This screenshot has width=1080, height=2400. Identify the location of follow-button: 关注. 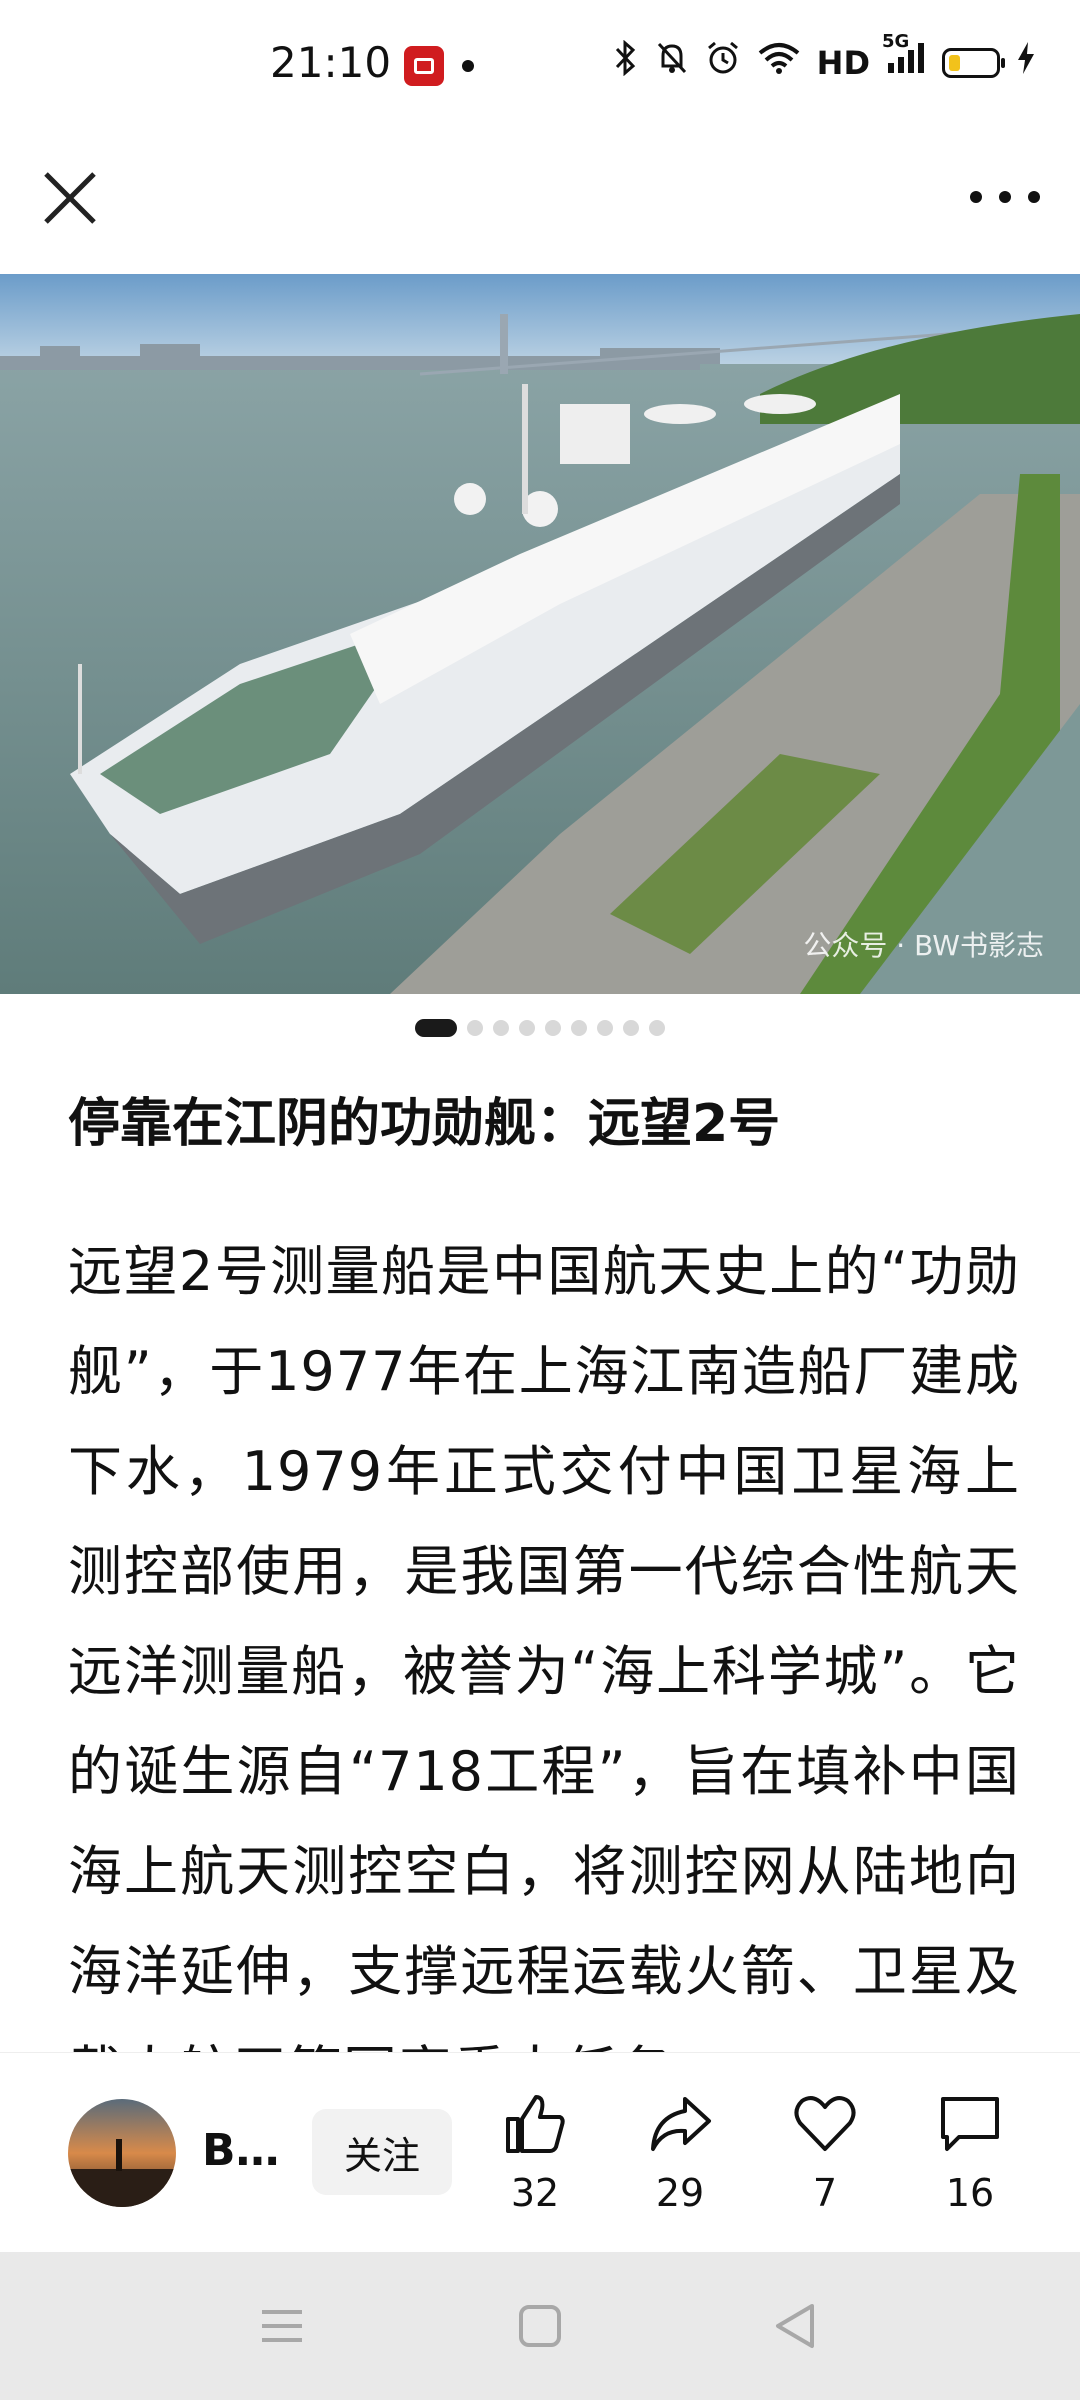
(382, 2152).